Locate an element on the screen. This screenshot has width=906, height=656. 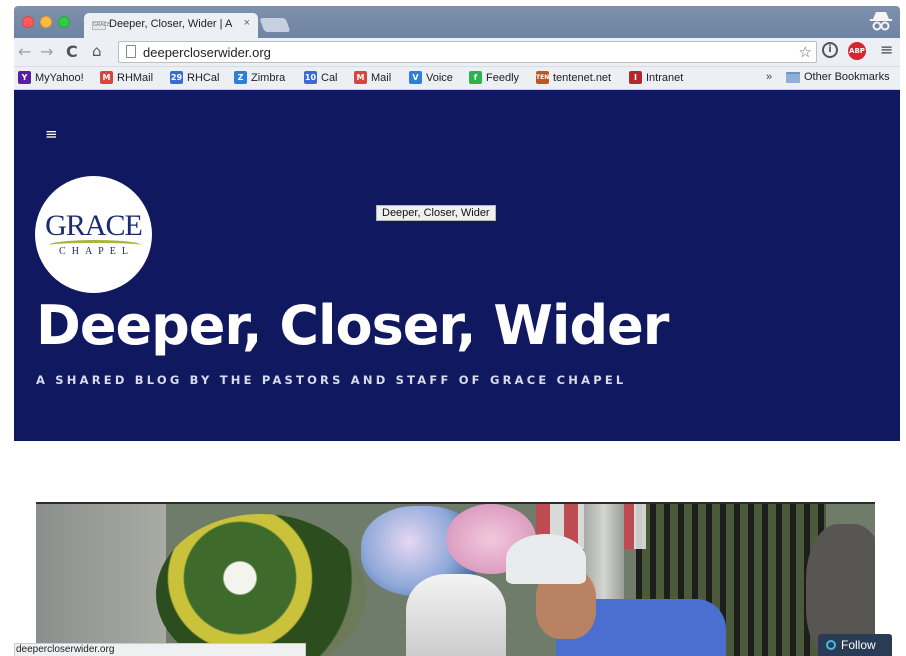
voice-icon: V is located at coordinates (415, 77).